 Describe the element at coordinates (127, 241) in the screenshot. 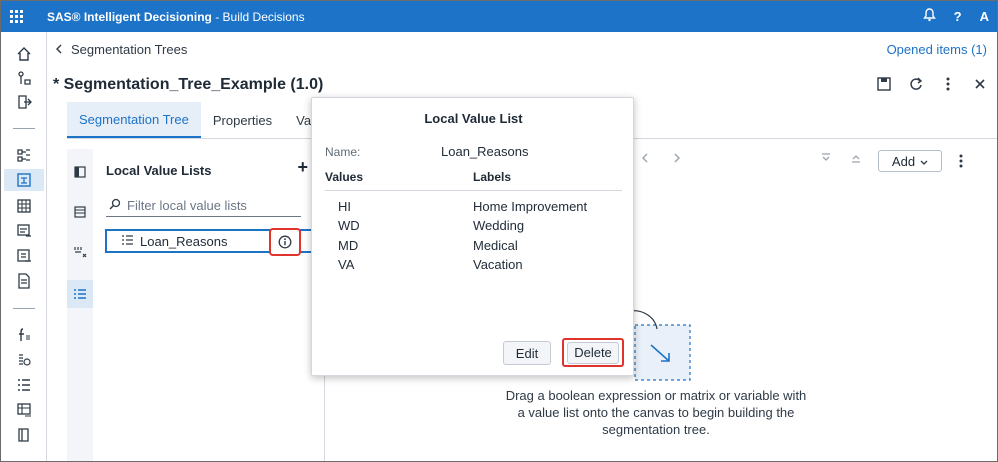

I see `value-list-icon` at that location.